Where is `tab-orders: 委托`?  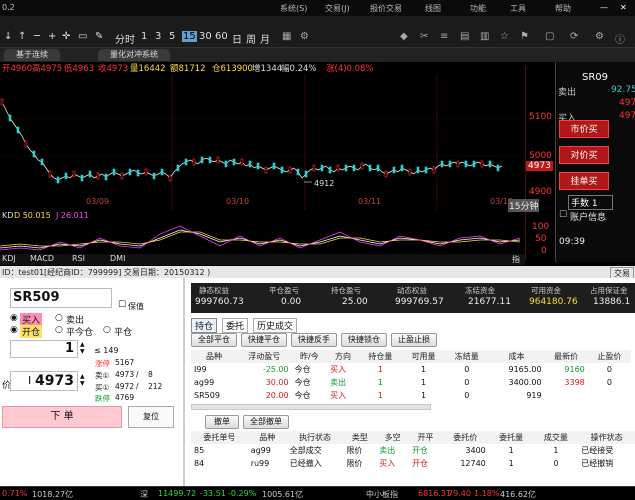 tab-orders: 委托 is located at coordinates (235, 325).